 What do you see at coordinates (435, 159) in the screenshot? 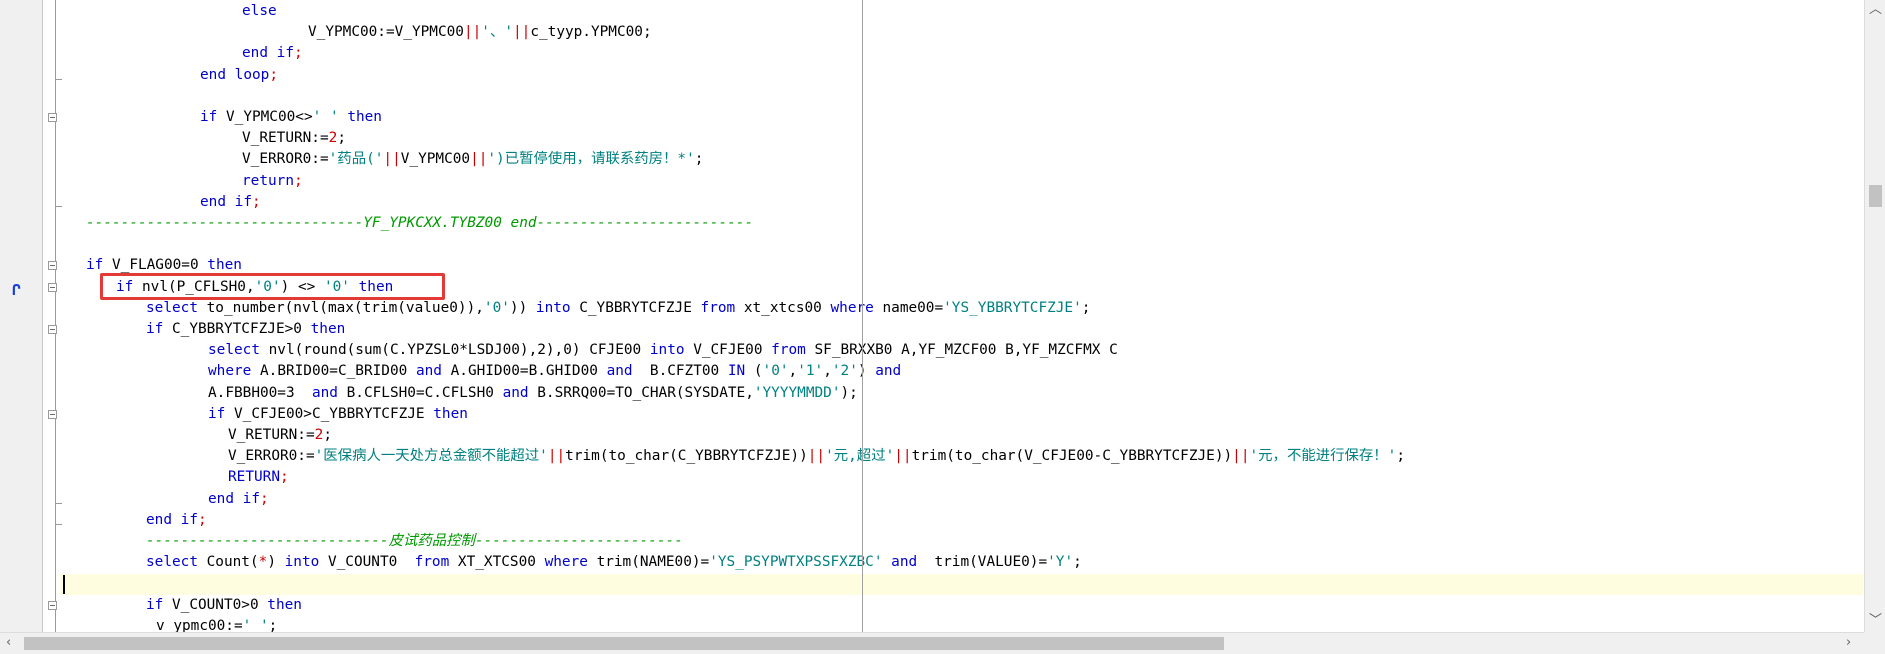
I see `code-token: V_YPMC00` at bounding box center [435, 159].